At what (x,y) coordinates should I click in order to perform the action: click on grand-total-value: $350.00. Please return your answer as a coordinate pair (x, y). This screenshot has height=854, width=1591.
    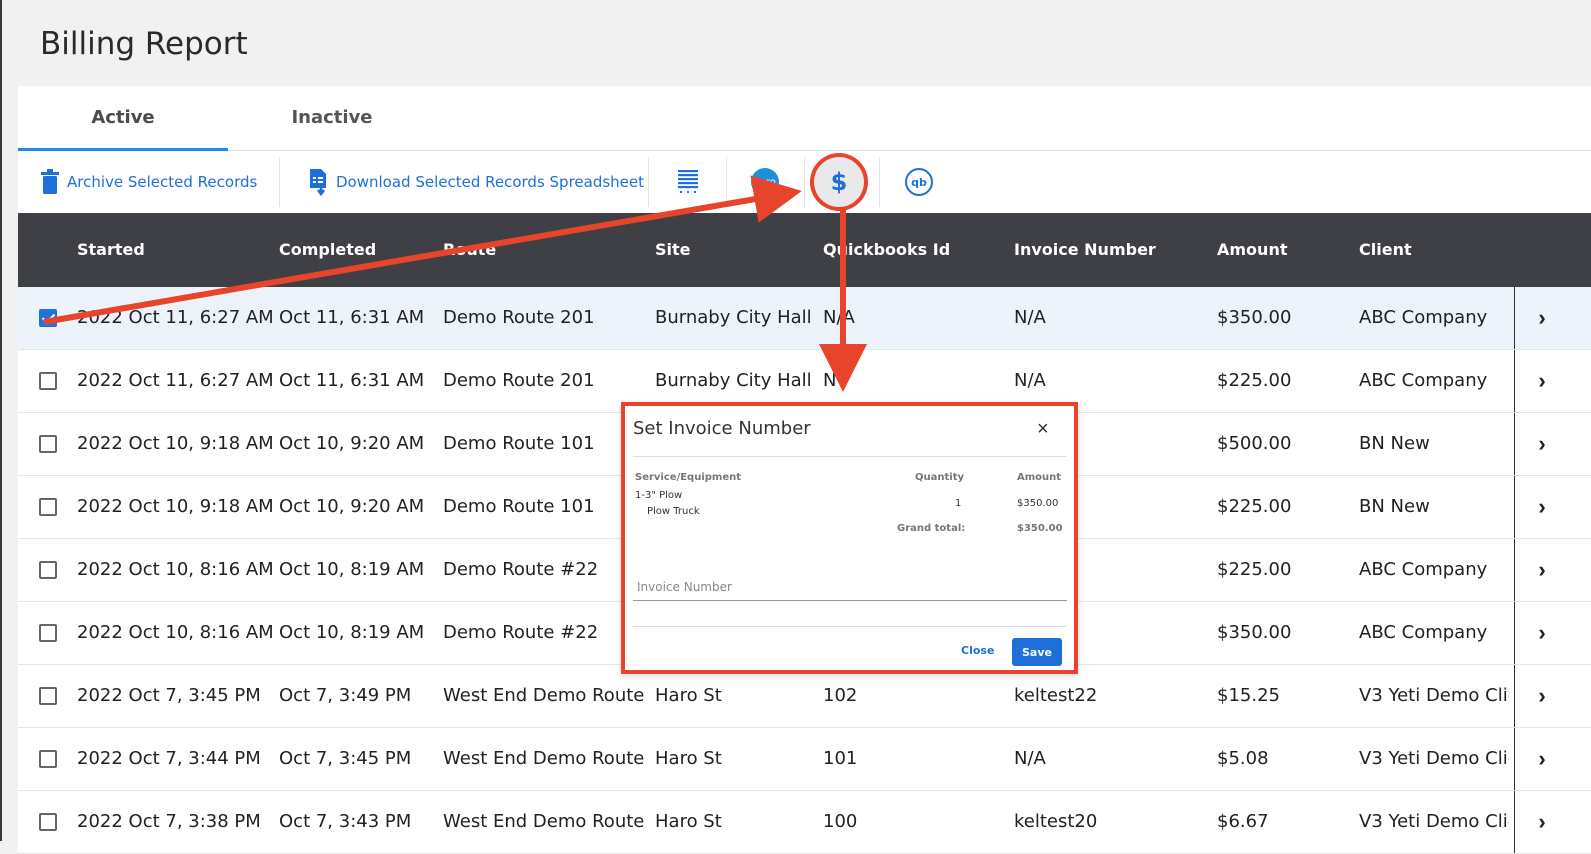
    Looking at the image, I should click on (1040, 528).